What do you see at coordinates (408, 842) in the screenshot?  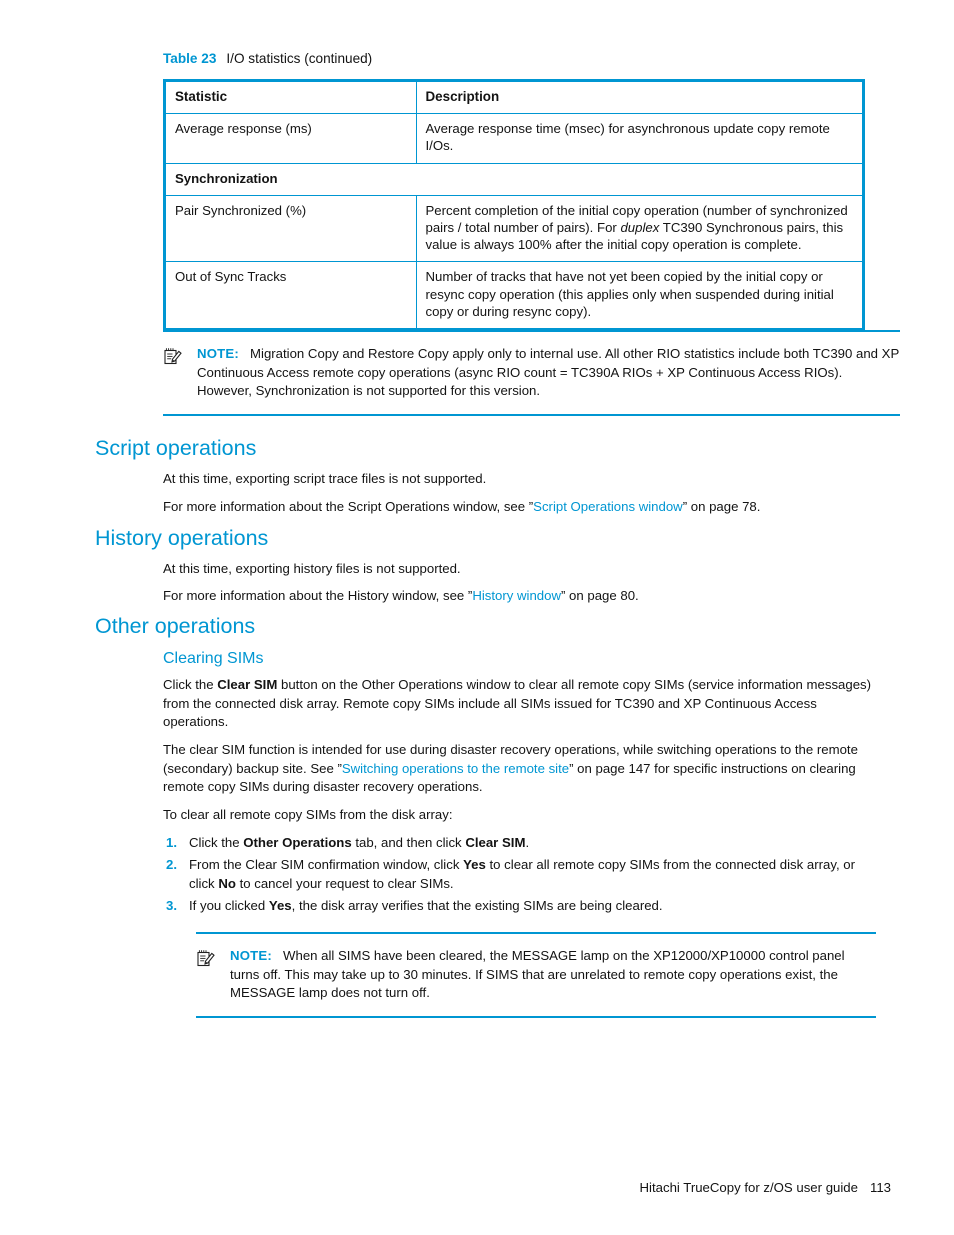 I see `step-text-c: tab, and then click` at bounding box center [408, 842].